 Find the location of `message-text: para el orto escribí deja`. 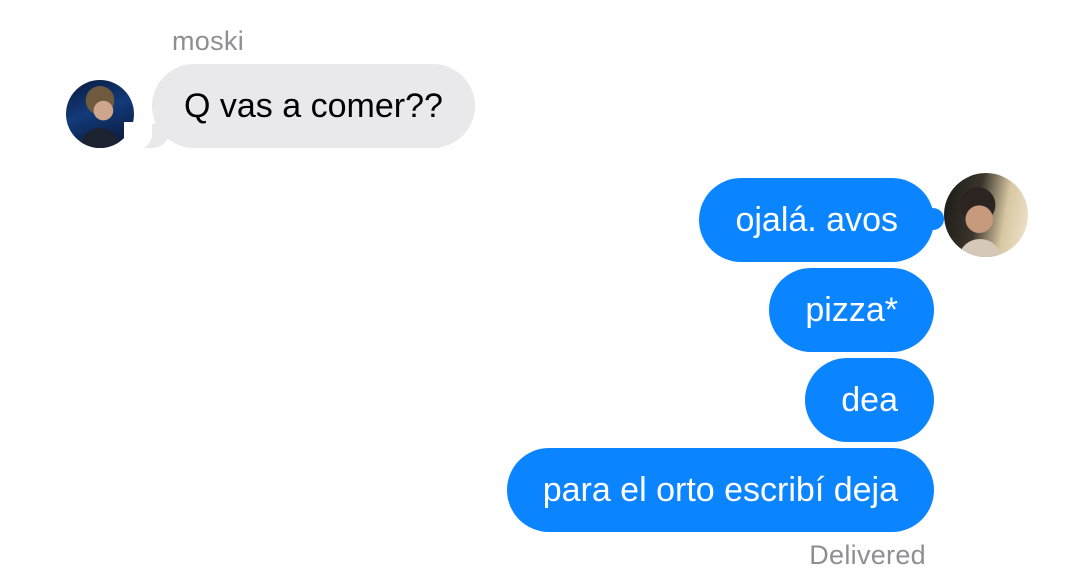

message-text: para el orto escribí deja is located at coordinates (720, 490).